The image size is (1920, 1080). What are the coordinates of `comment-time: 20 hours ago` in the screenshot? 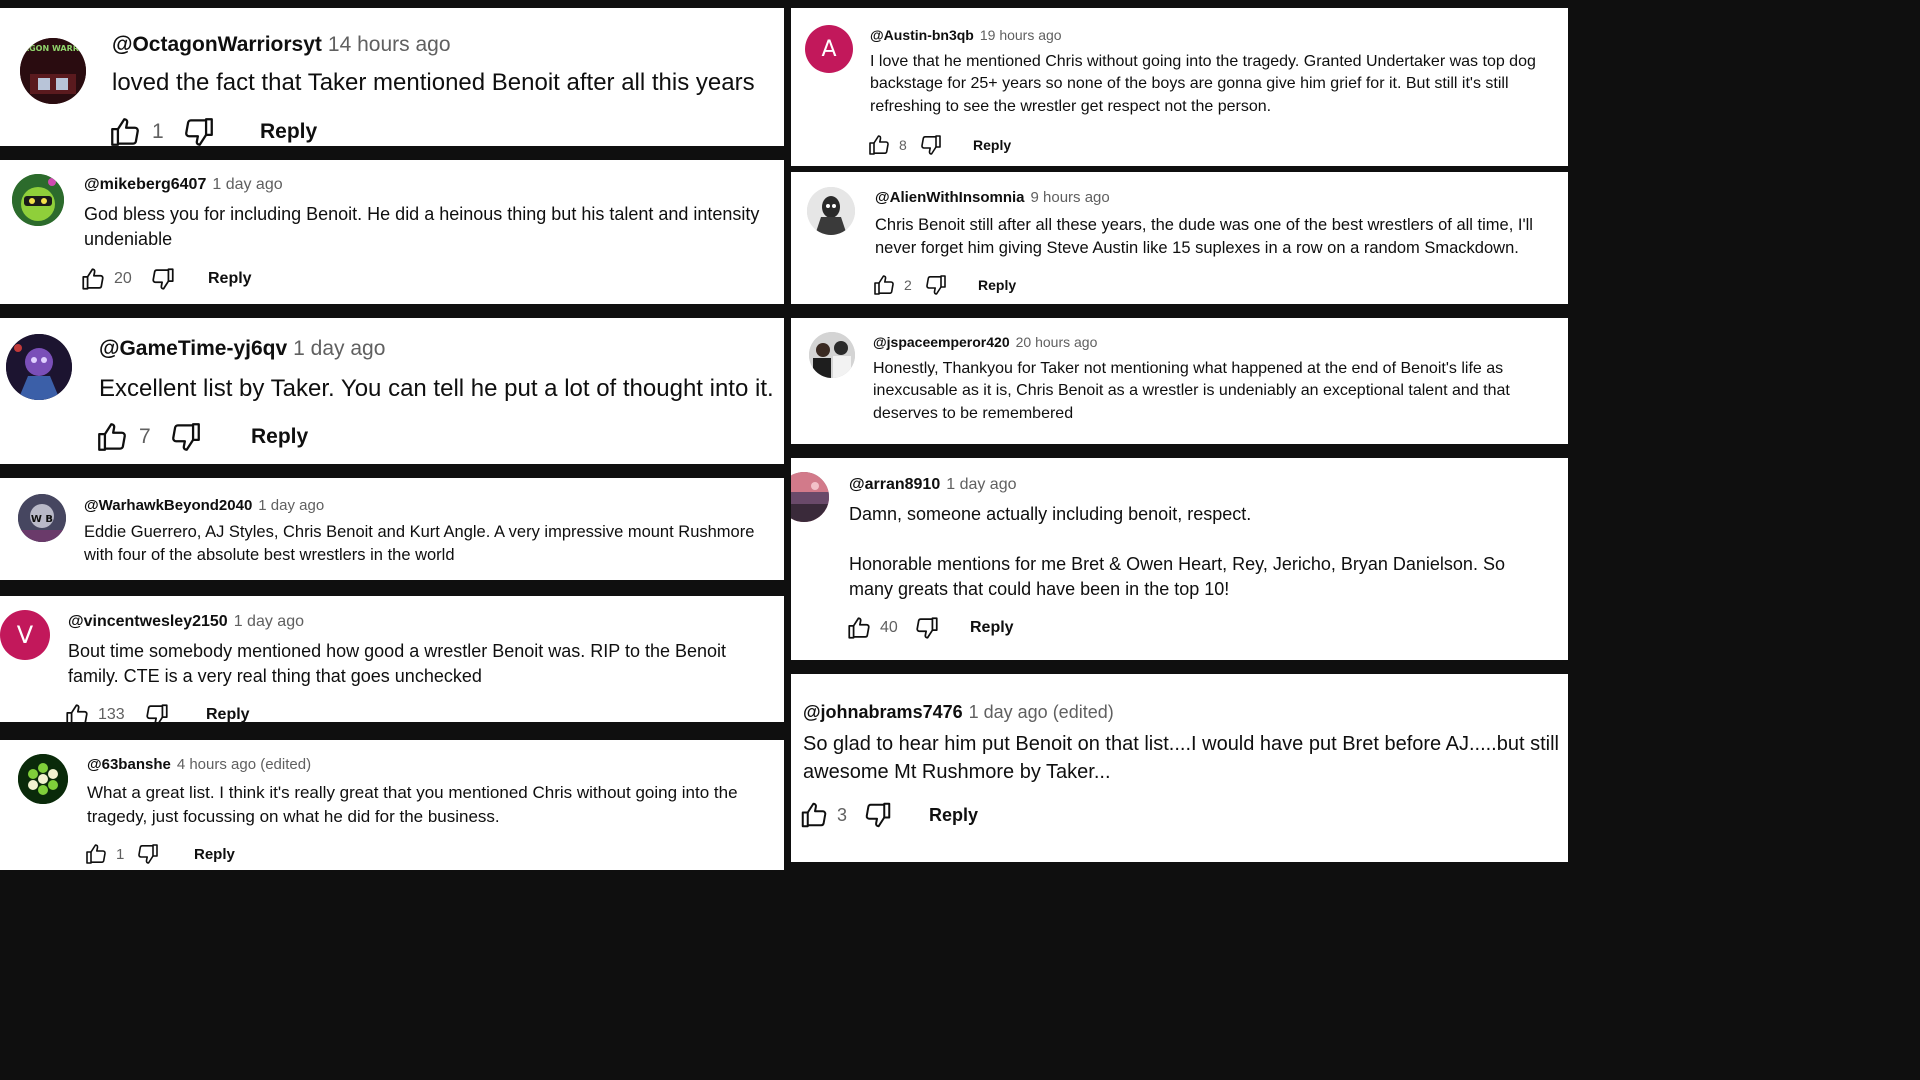 It's located at (1057, 342).